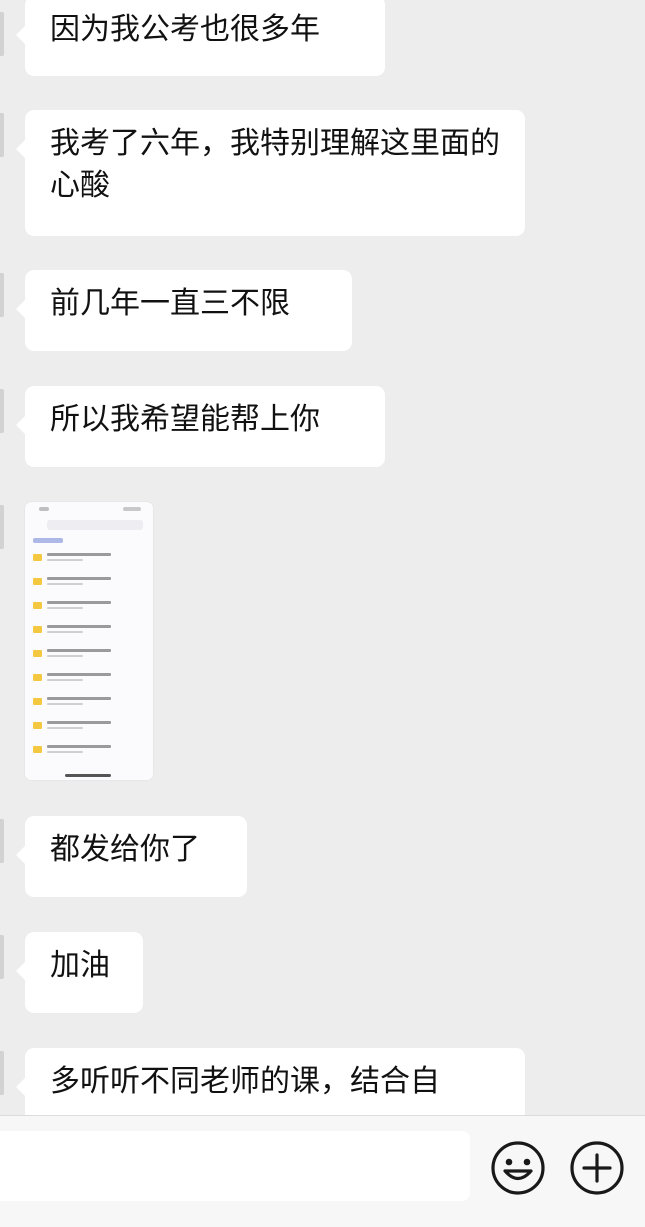 The height and width of the screenshot is (1227, 645). What do you see at coordinates (80, 965) in the screenshot?
I see `message-text: 加油` at bounding box center [80, 965].